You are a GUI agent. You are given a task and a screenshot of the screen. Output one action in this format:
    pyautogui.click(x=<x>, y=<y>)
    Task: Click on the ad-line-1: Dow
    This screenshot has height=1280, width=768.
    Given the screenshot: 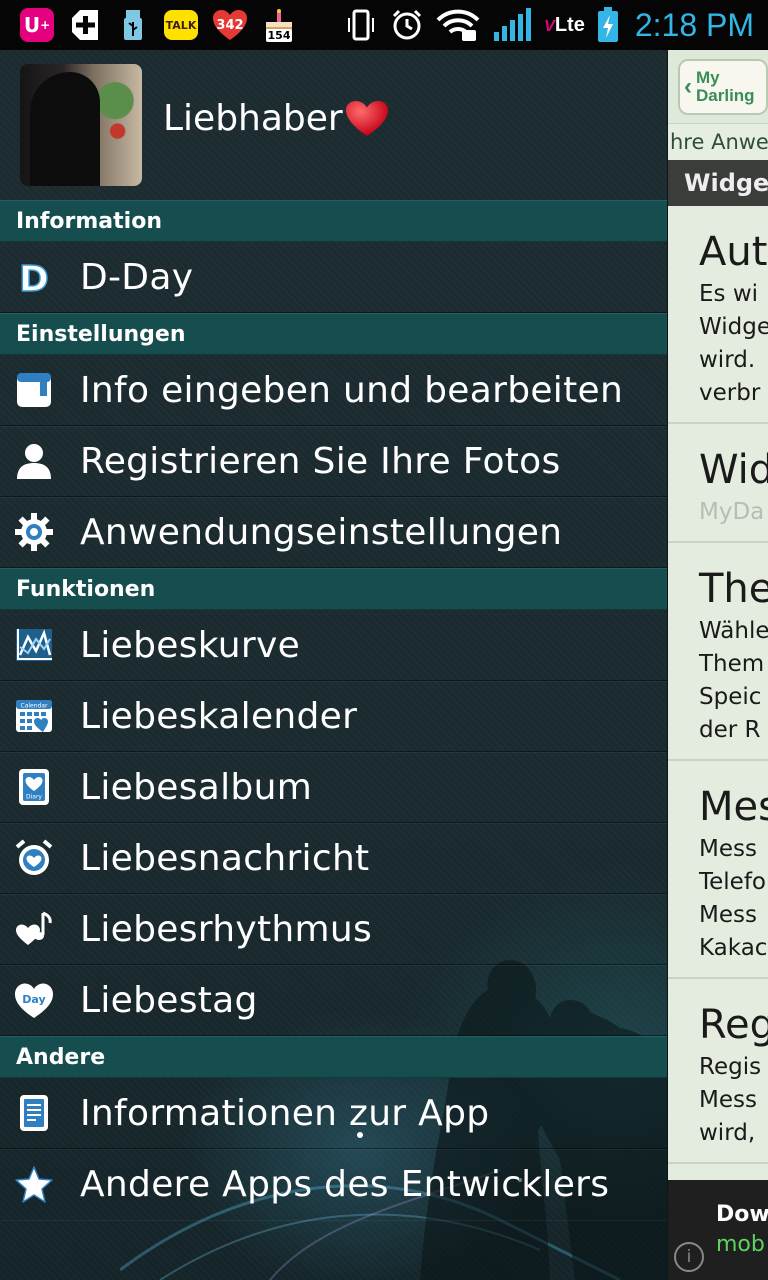 What is the action you would take?
    pyautogui.click(x=742, y=1214)
    